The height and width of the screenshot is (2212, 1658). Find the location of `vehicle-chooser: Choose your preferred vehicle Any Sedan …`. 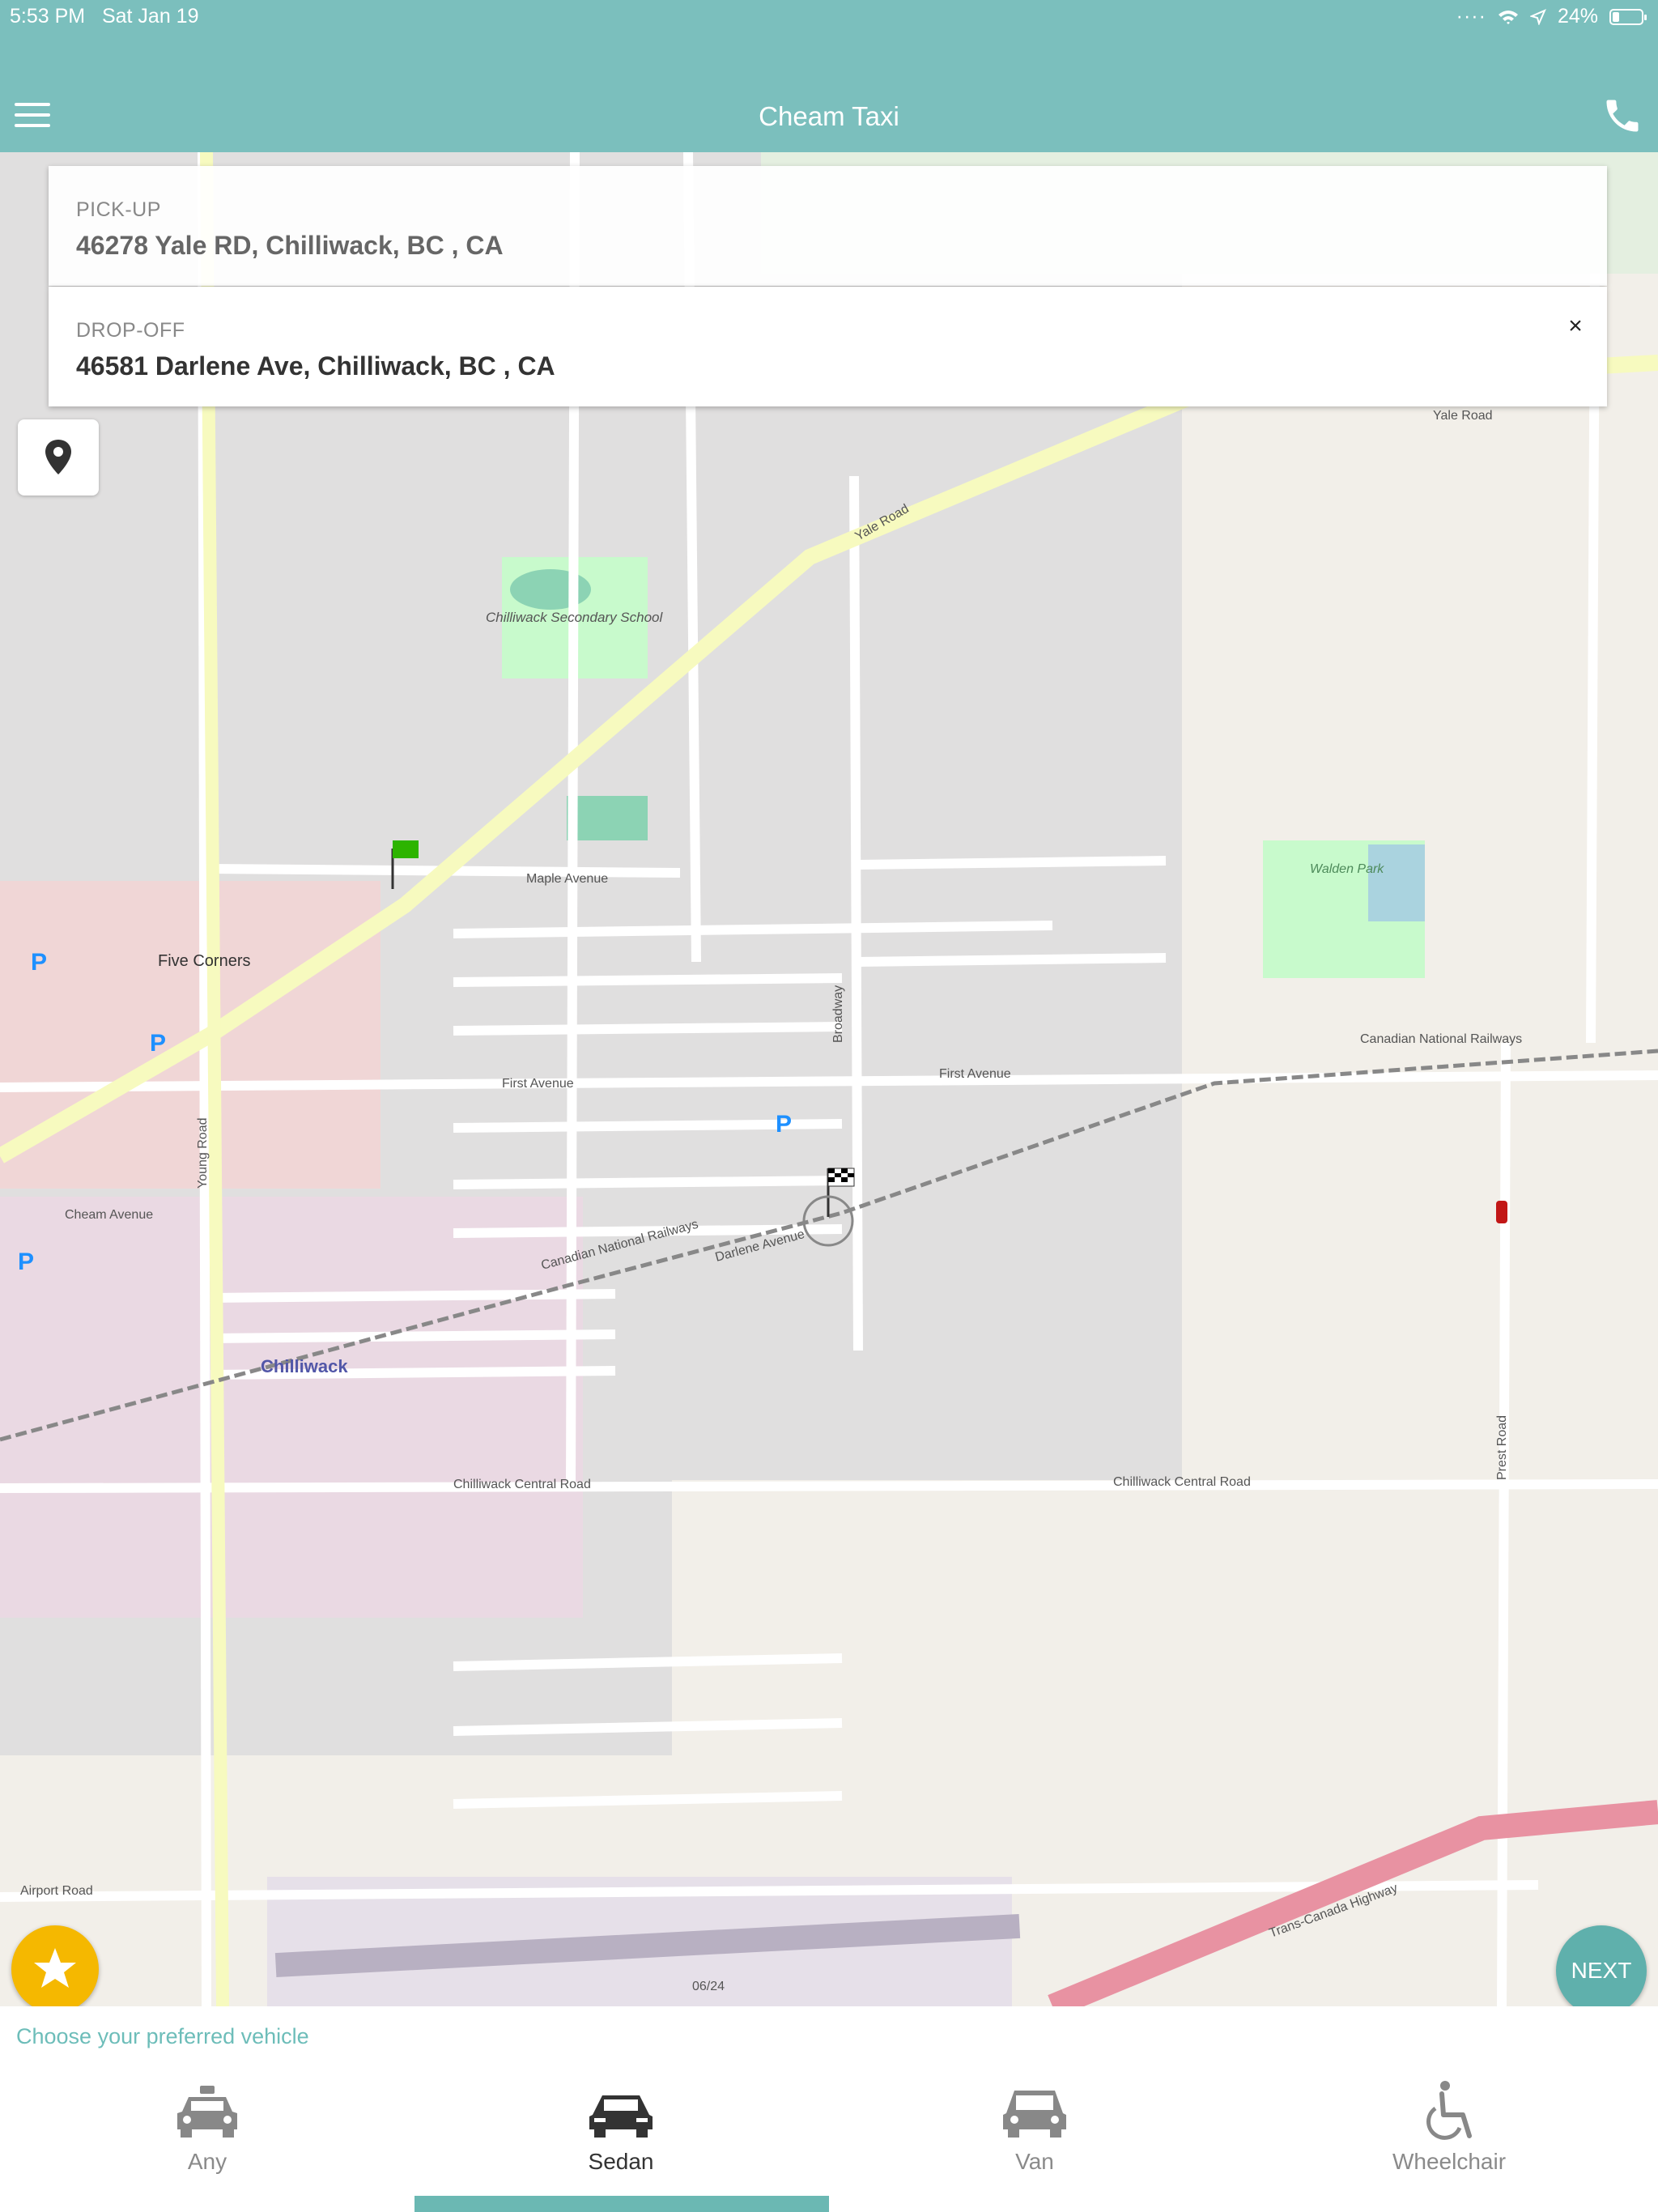

vehicle-chooser: Choose your preferred vehicle Any Sedan … is located at coordinates (829, 2109).